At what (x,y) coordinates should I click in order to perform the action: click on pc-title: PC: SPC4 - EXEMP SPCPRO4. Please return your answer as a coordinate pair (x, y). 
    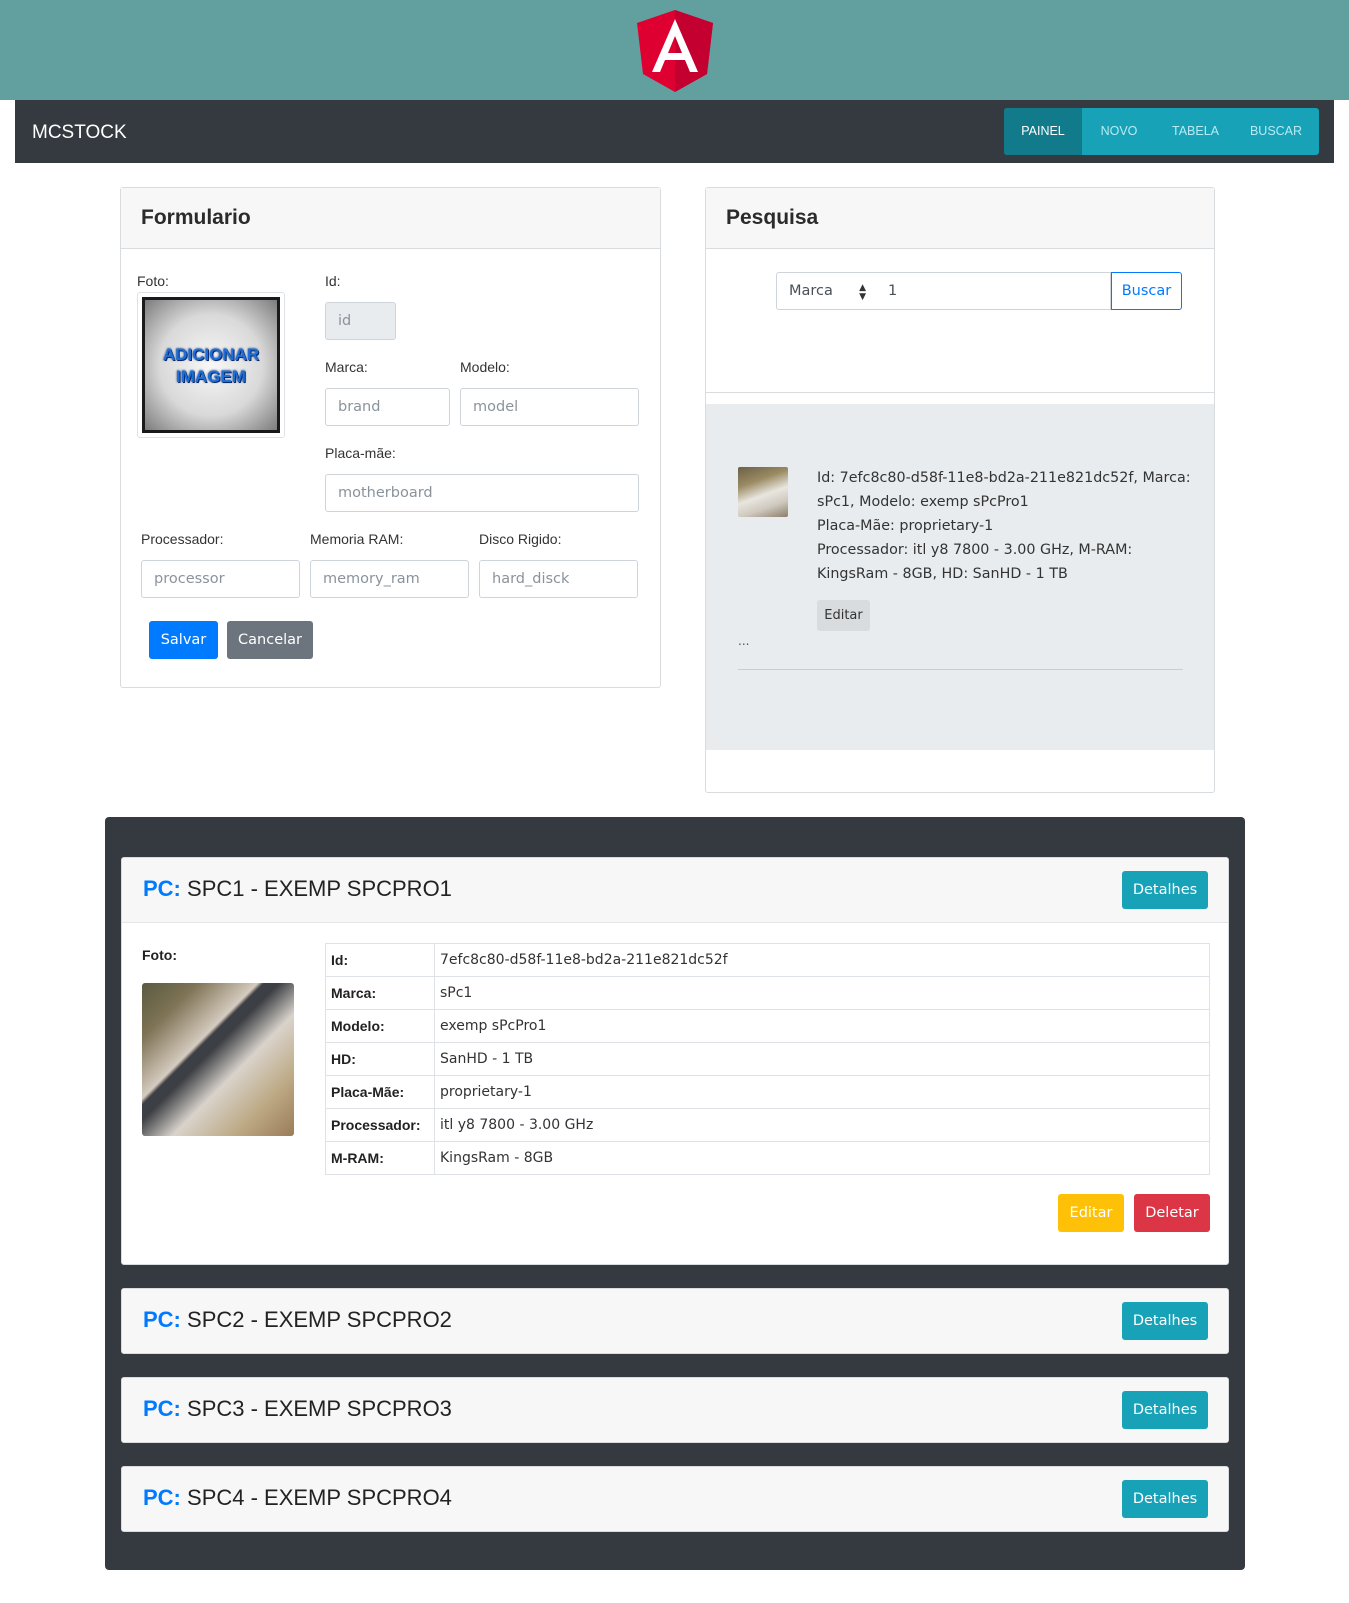
    Looking at the image, I should click on (297, 1498).